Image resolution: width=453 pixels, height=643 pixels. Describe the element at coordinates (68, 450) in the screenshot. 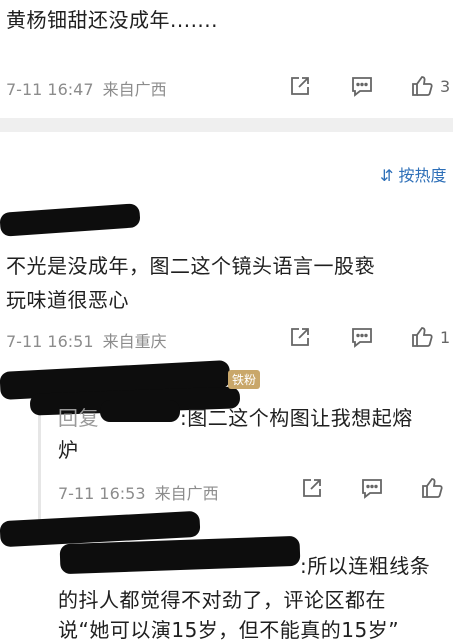

I see `reply-text: 炉` at that location.